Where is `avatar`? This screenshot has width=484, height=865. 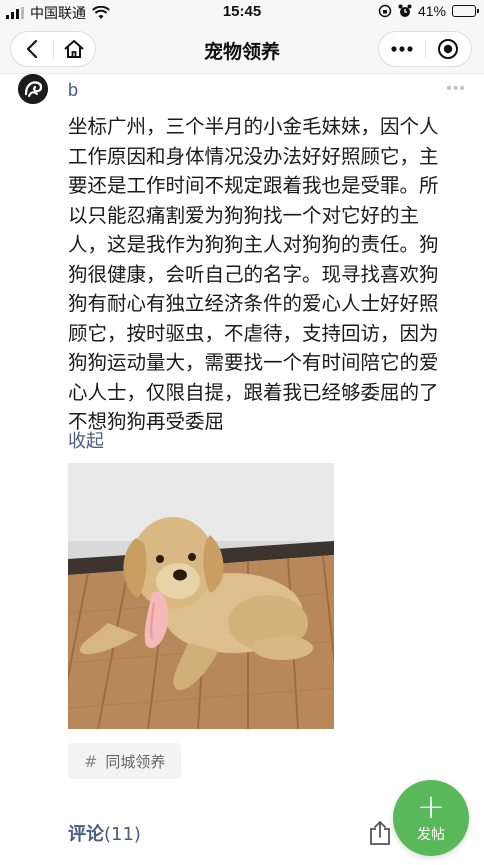 avatar is located at coordinates (33, 89).